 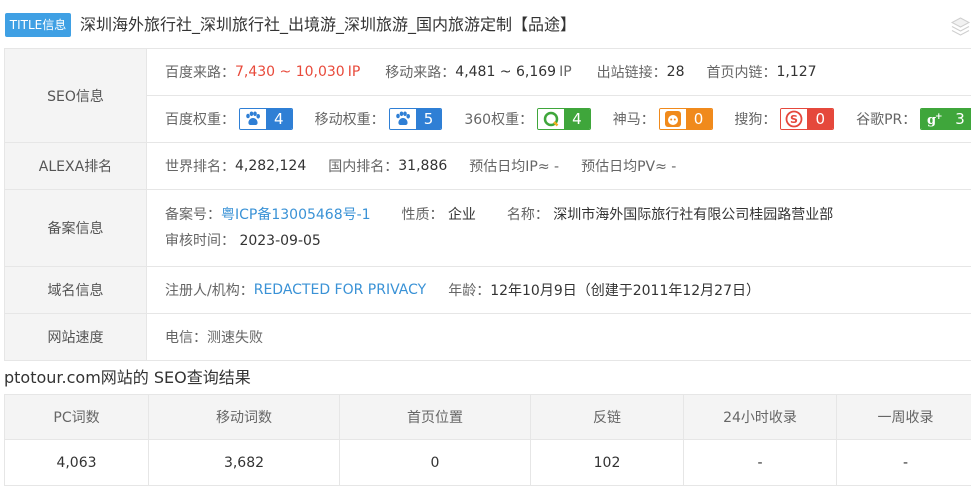 What do you see at coordinates (796, 72) in the screenshot?
I see `inlinks-value: 1,127` at bounding box center [796, 72].